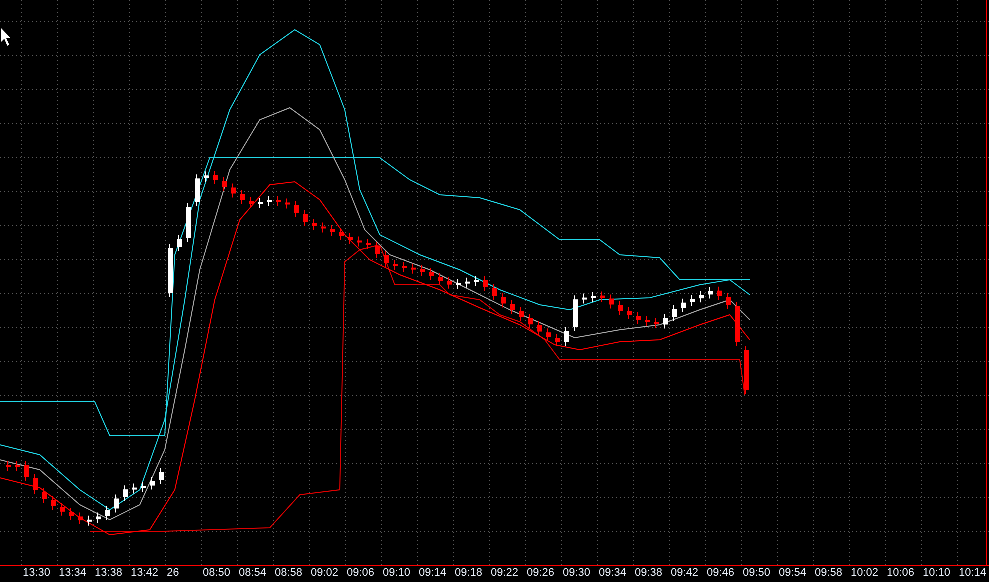 Image resolution: width=989 pixels, height=582 pixels. Describe the element at coordinates (109, 573) in the screenshot. I see `time-axis-label: 13:38` at that location.